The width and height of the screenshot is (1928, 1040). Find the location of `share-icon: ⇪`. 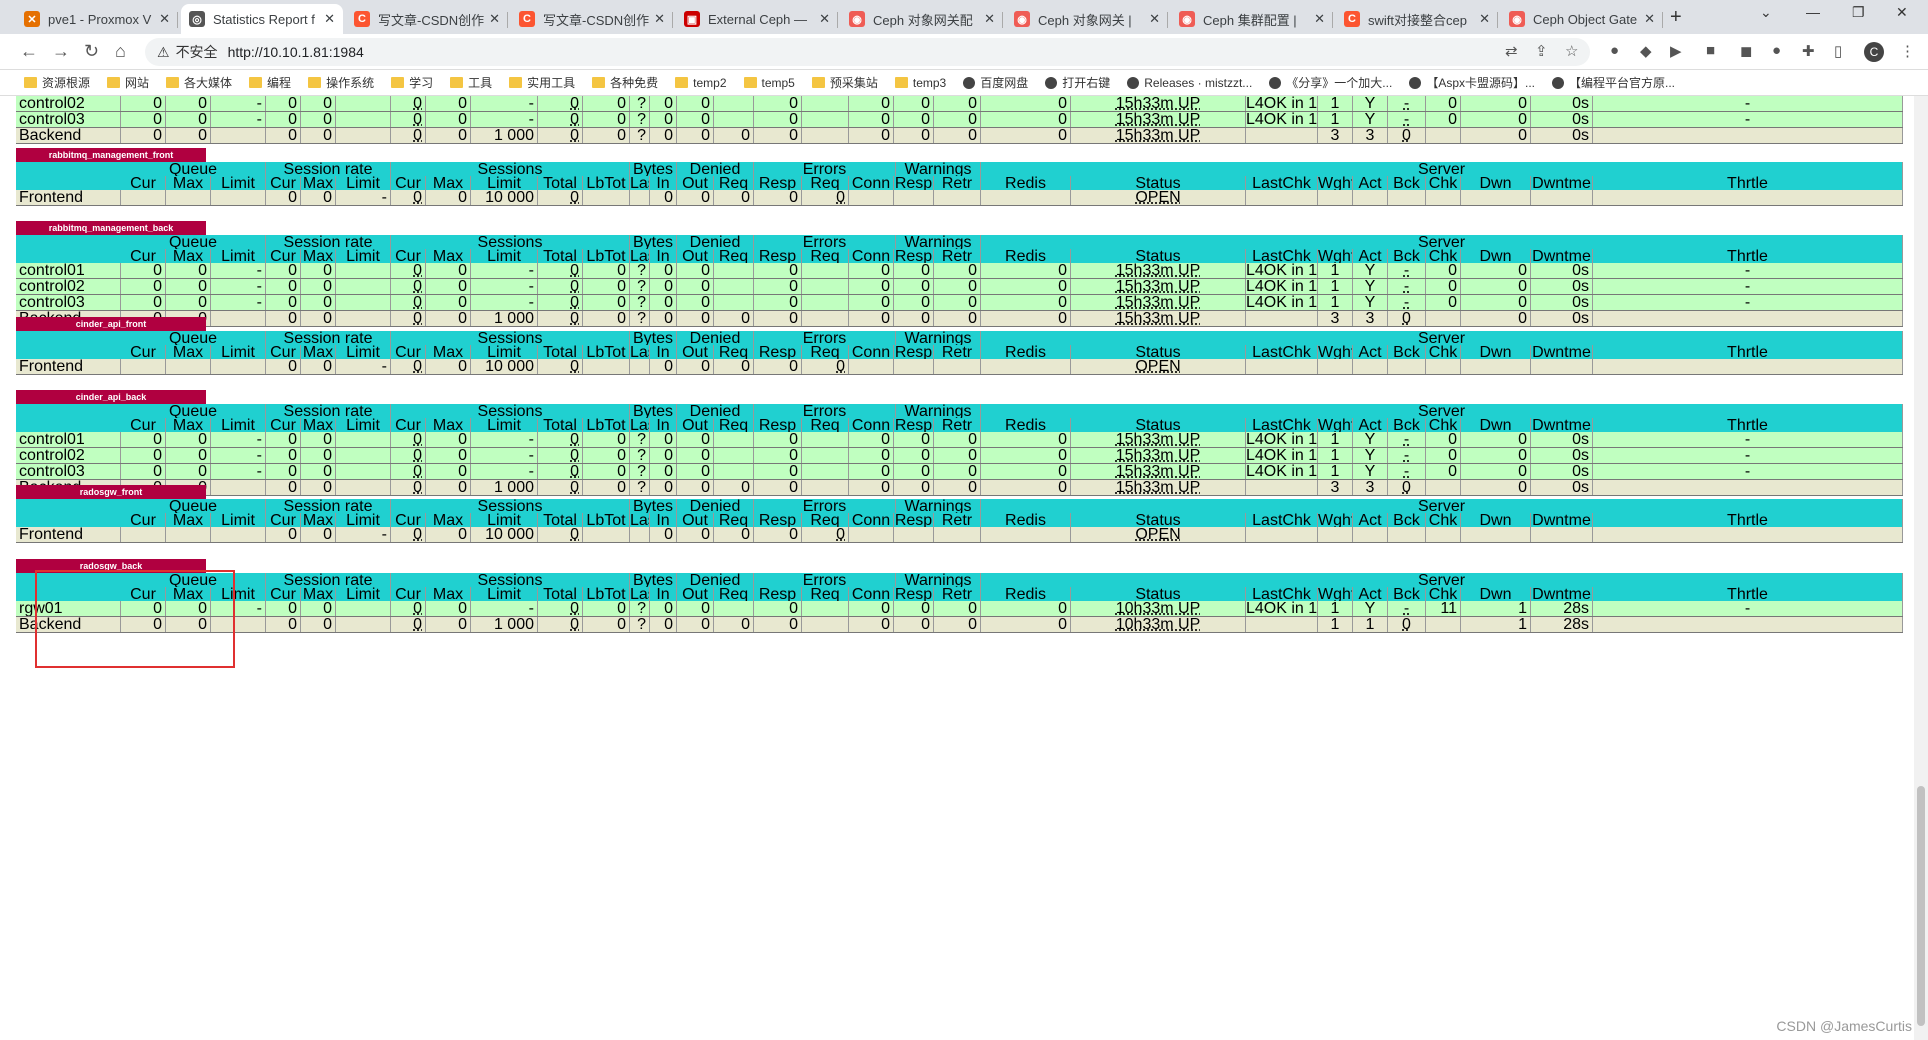

share-icon: ⇪ is located at coordinates (1541, 51).